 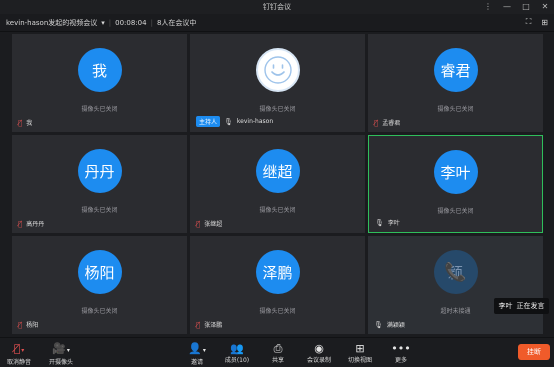 I want to click on participant-tile: 杨阳 摄像头已关闭 🎙̸ 杨阳, so click(x=99, y=285).